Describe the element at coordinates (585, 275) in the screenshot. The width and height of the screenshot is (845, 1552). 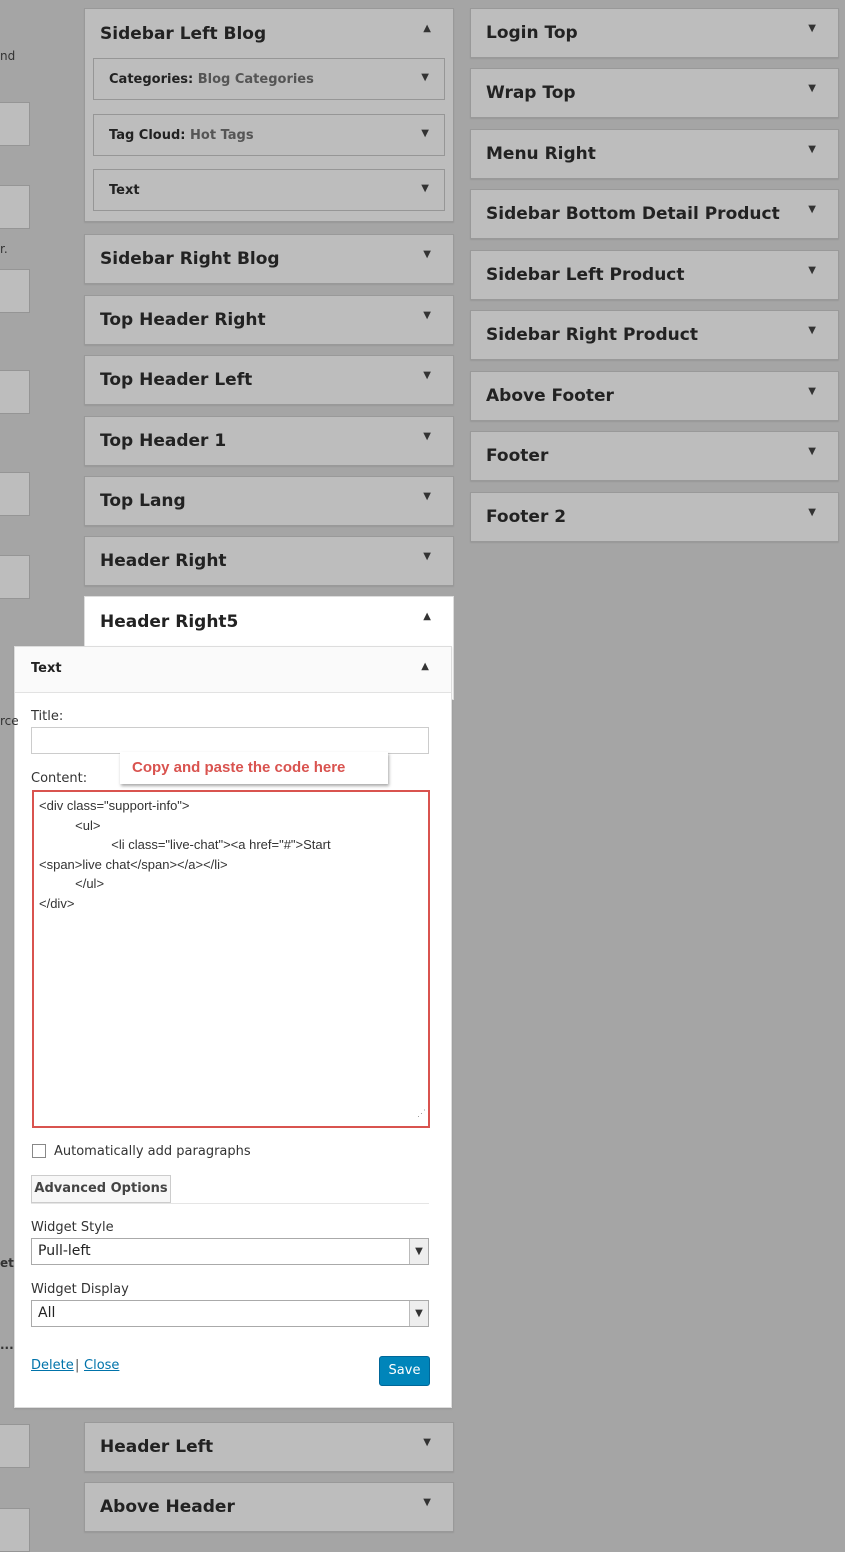
I see `area-title: Sidebar Left Product` at that location.